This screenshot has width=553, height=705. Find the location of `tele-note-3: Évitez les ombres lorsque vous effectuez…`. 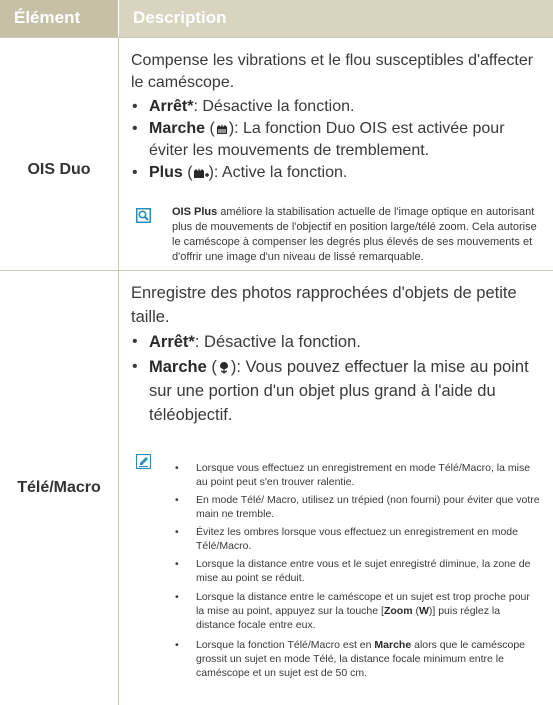

tele-note-3: Évitez les ombres lorsque vous effectuez… is located at coordinates (357, 539).